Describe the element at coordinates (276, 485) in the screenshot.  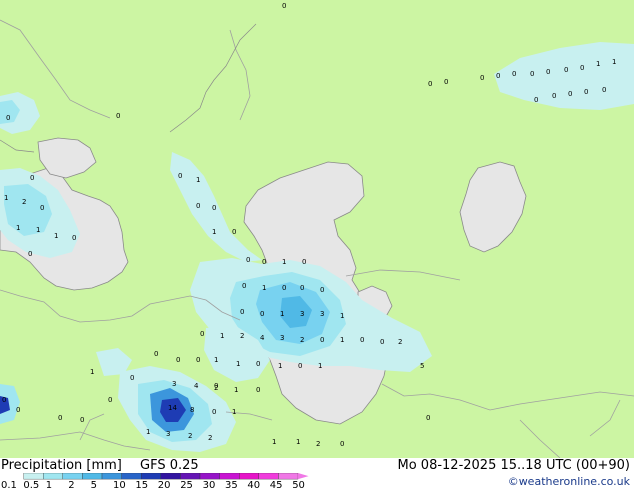
I see `color-scale-label: 45` at that location.